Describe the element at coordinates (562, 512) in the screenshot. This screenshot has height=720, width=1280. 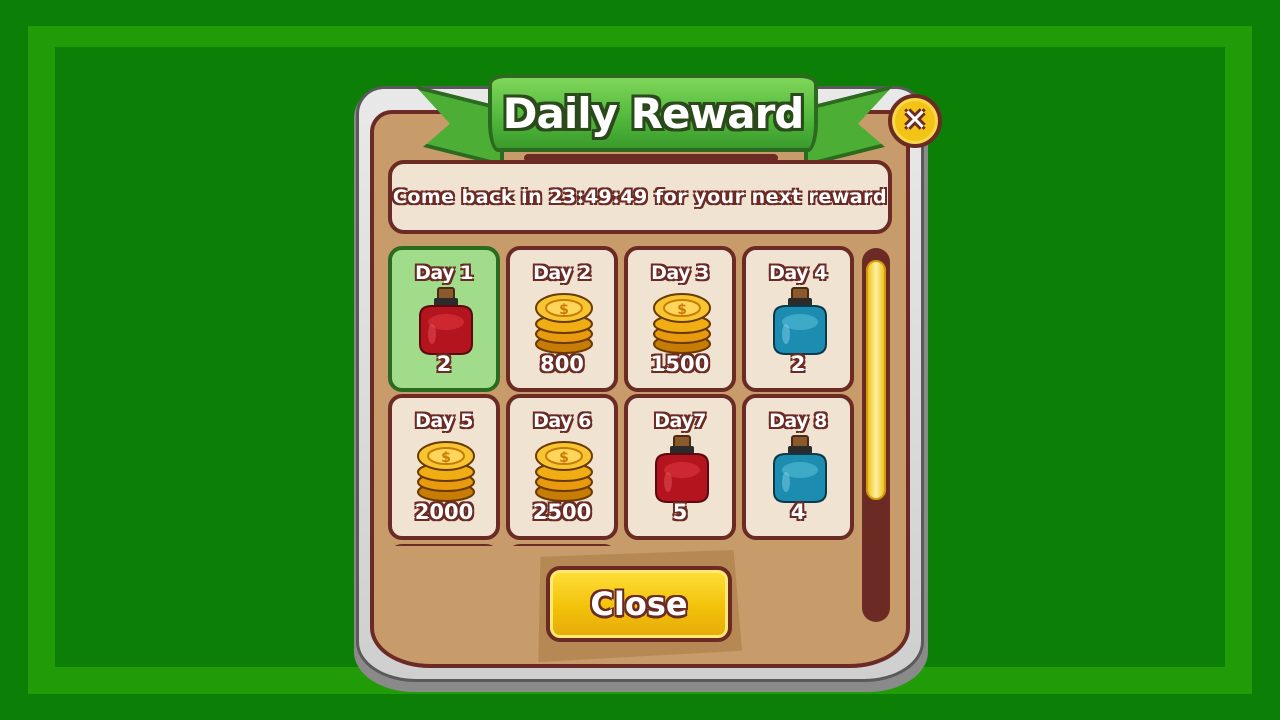
I see `reward-amount: 2500` at that location.